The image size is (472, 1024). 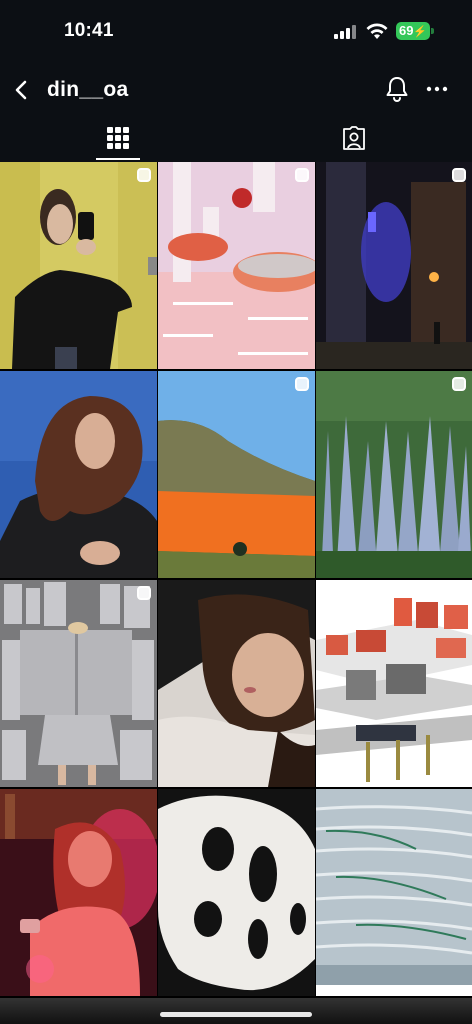 I want to click on tab-grid, so click(x=118, y=141).